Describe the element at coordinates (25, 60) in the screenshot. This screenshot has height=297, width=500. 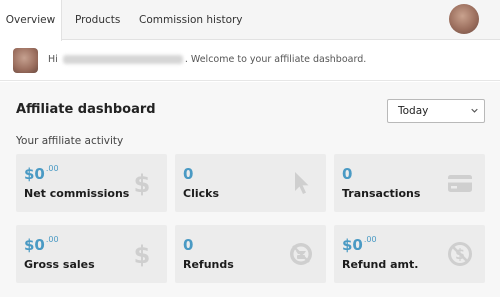
I see `welcome-avatar` at that location.